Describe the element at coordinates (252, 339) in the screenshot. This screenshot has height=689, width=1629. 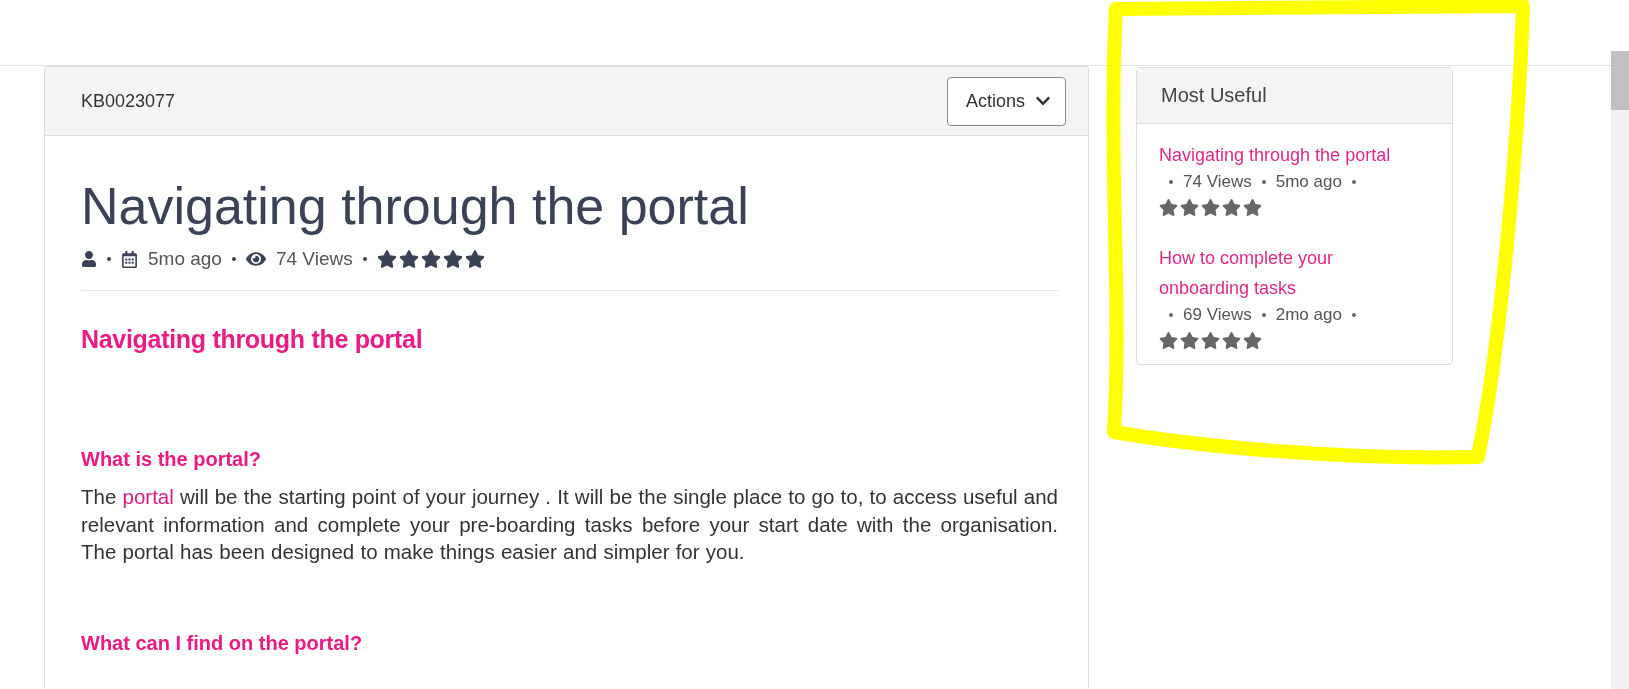
I see `article-heading: Navigating through the portal` at that location.